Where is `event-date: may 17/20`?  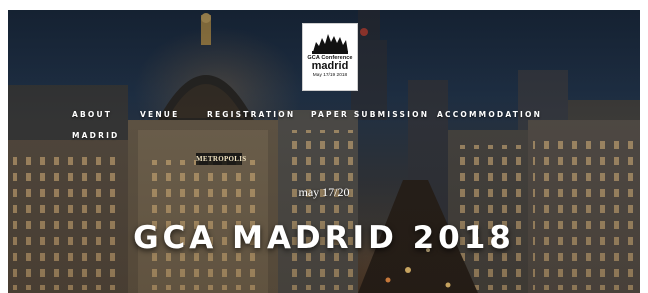 event-date: may 17/20 is located at coordinates (324, 192).